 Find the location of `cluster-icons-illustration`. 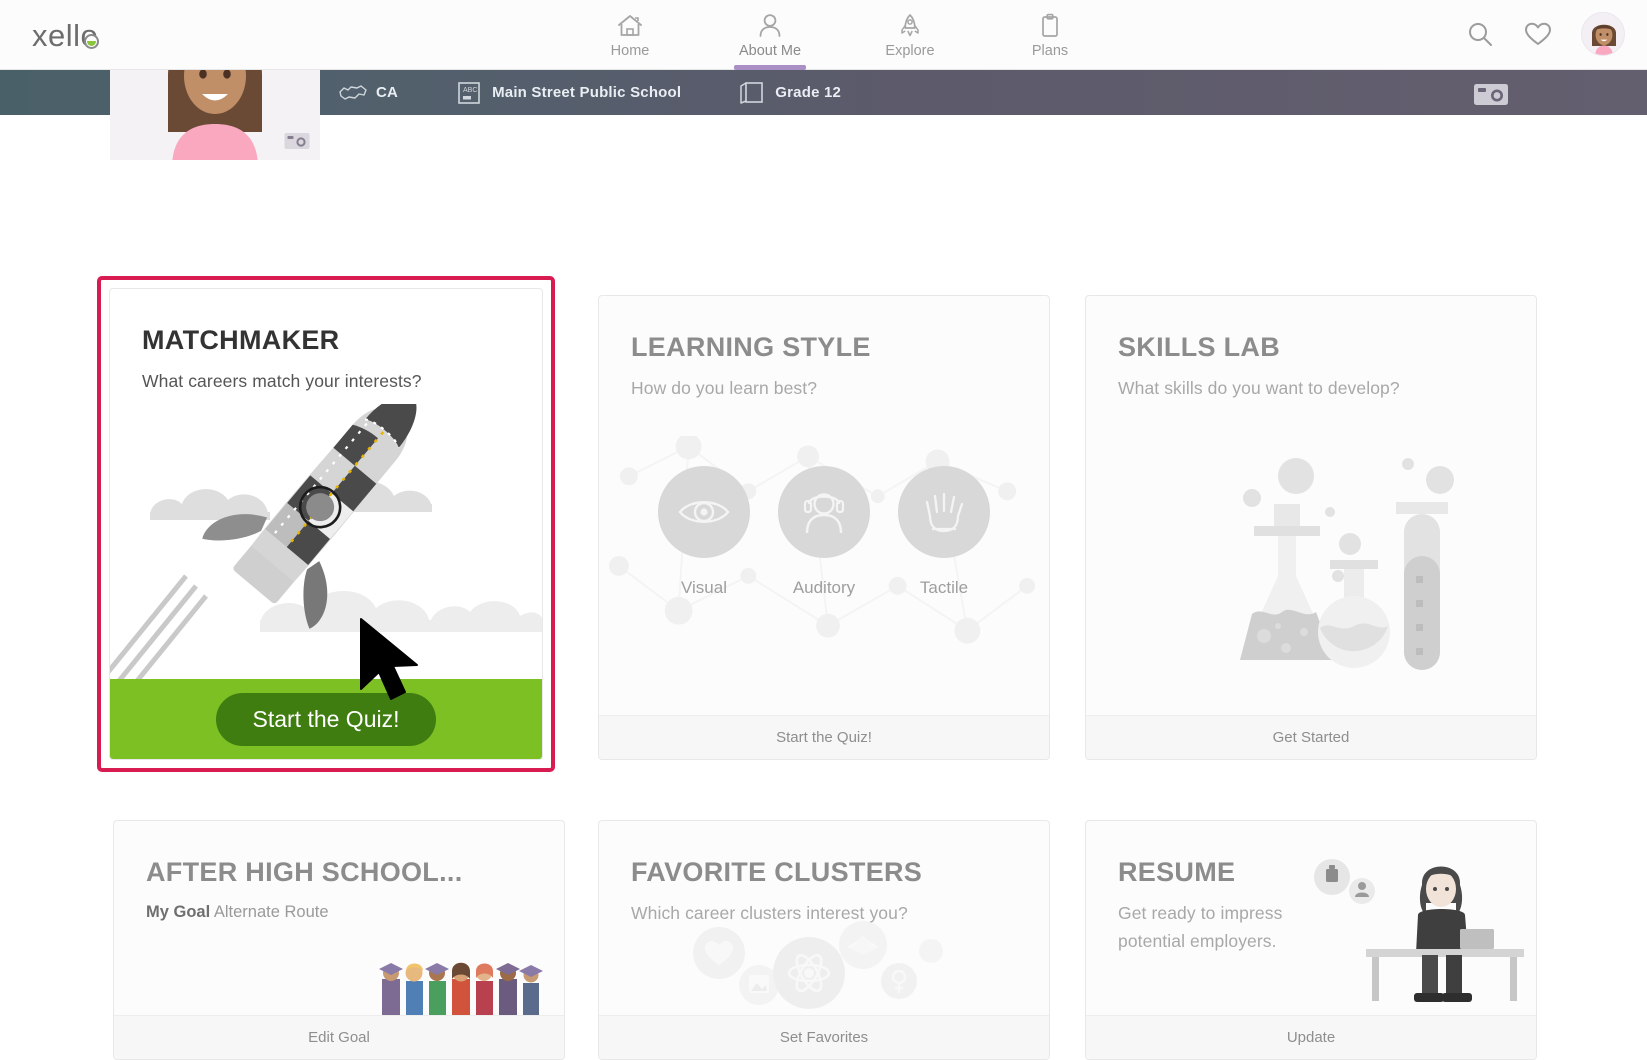

cluster-icons-illustration is located at coordinates (818, 965).